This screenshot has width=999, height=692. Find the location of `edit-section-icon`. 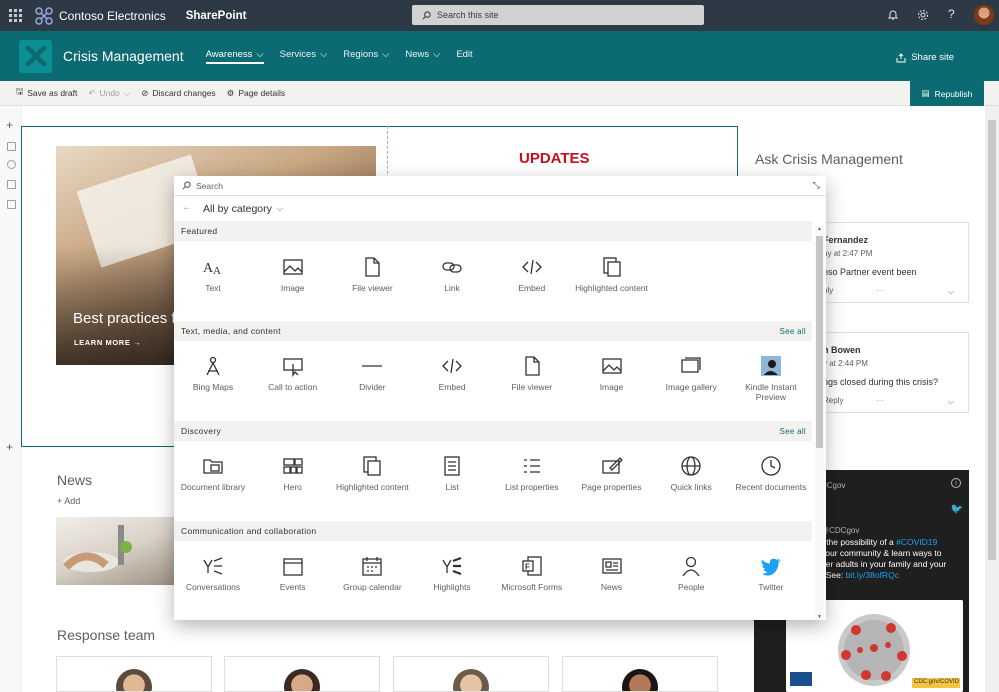

edit-section-icon is located at coordinates (11, 146).